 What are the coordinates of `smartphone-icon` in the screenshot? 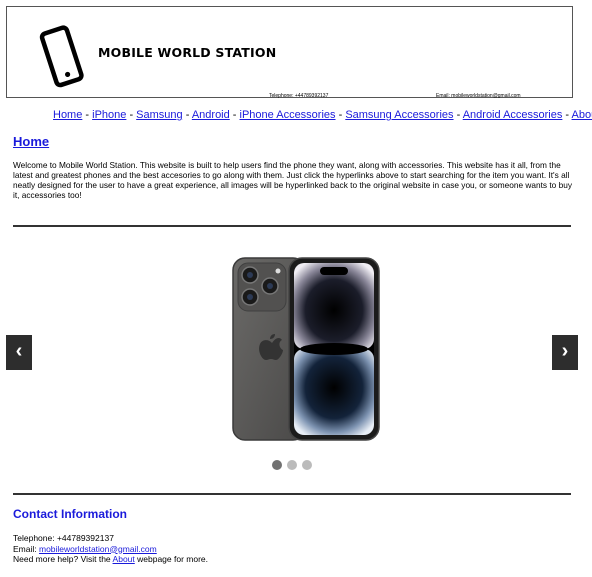 It's located at (61, 56).